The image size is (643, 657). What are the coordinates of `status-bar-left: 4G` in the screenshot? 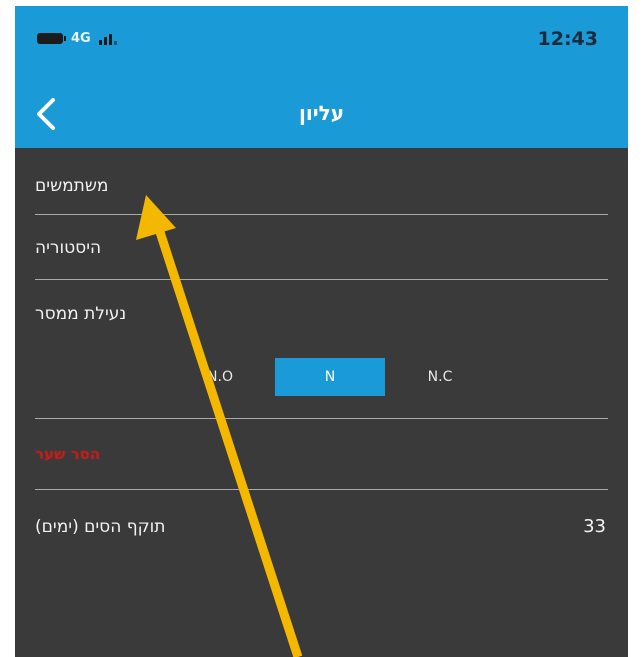 It's located at (77, 38).